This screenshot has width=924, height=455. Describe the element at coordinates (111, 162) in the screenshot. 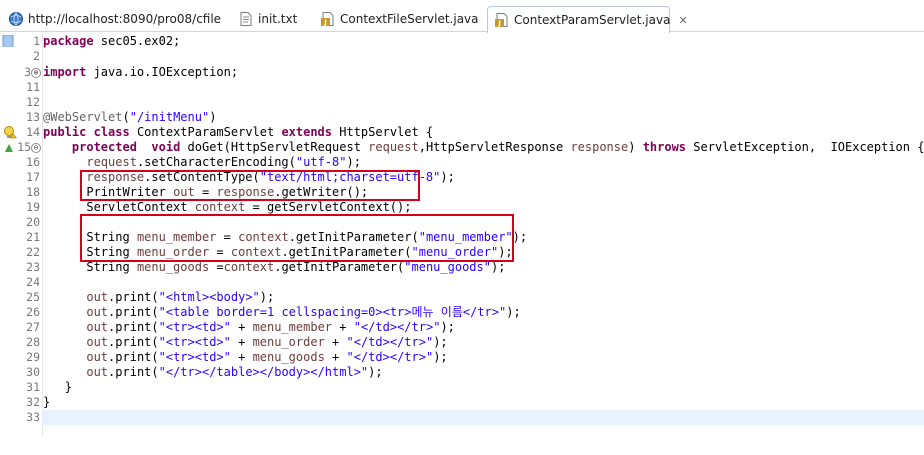

I see `variable: request` at that location.